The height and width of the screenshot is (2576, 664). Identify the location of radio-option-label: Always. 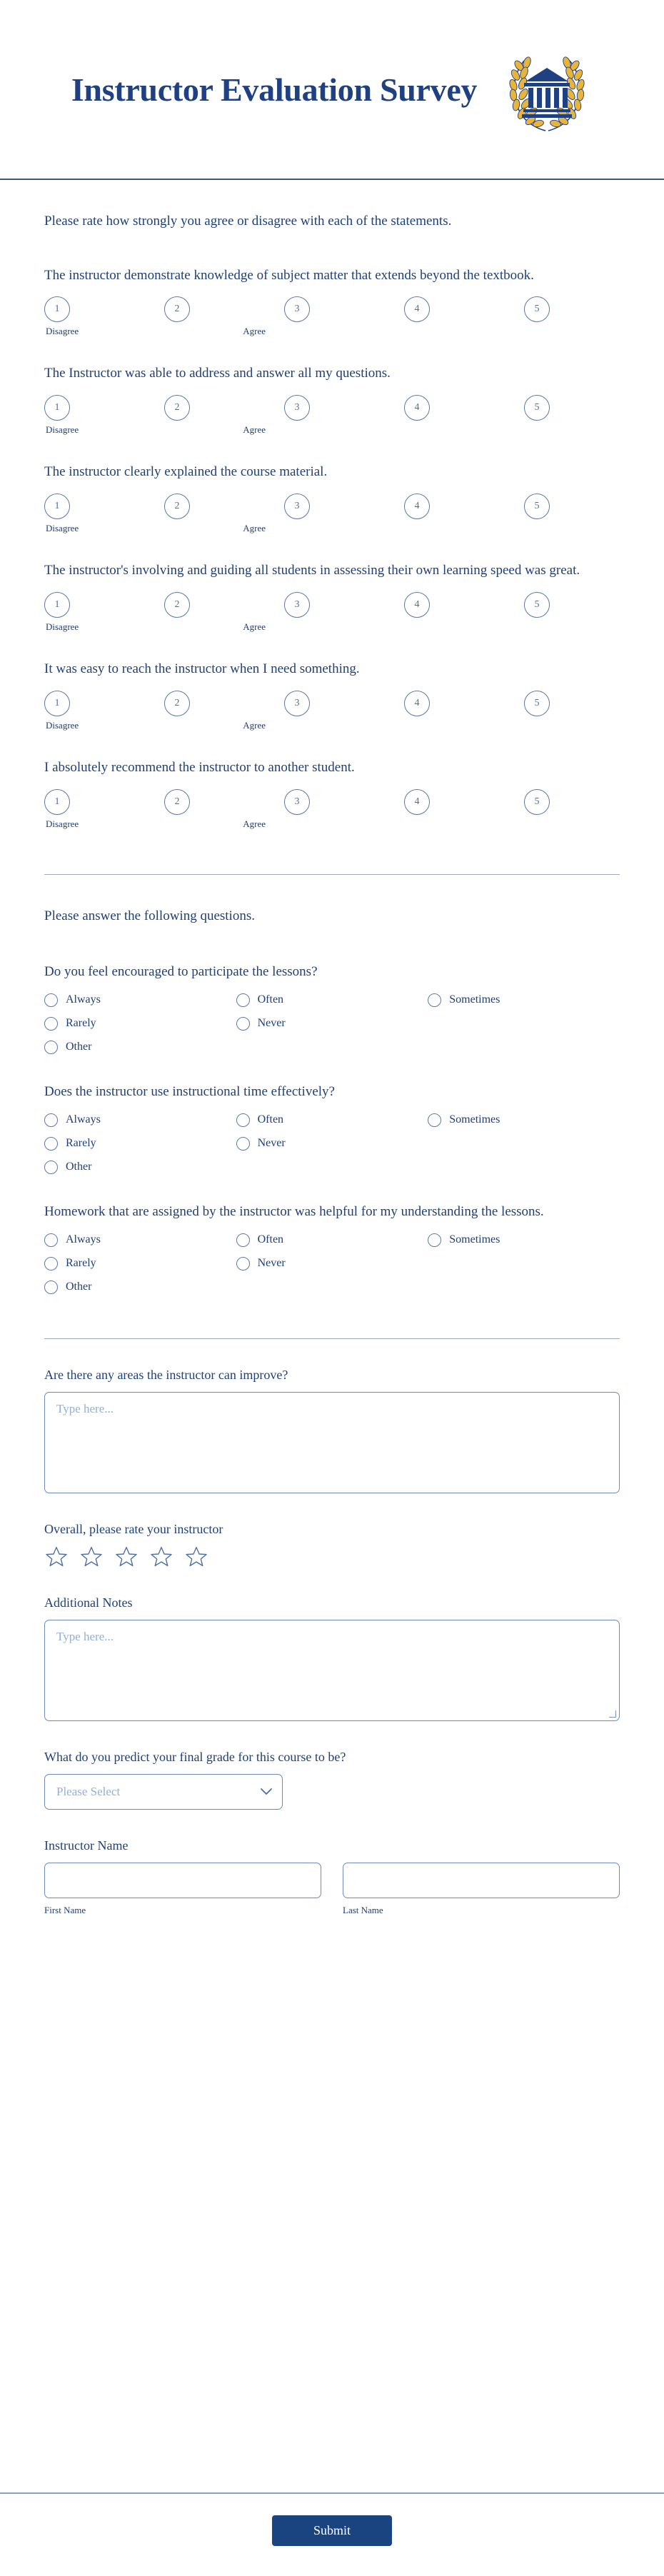
(83, 1239).